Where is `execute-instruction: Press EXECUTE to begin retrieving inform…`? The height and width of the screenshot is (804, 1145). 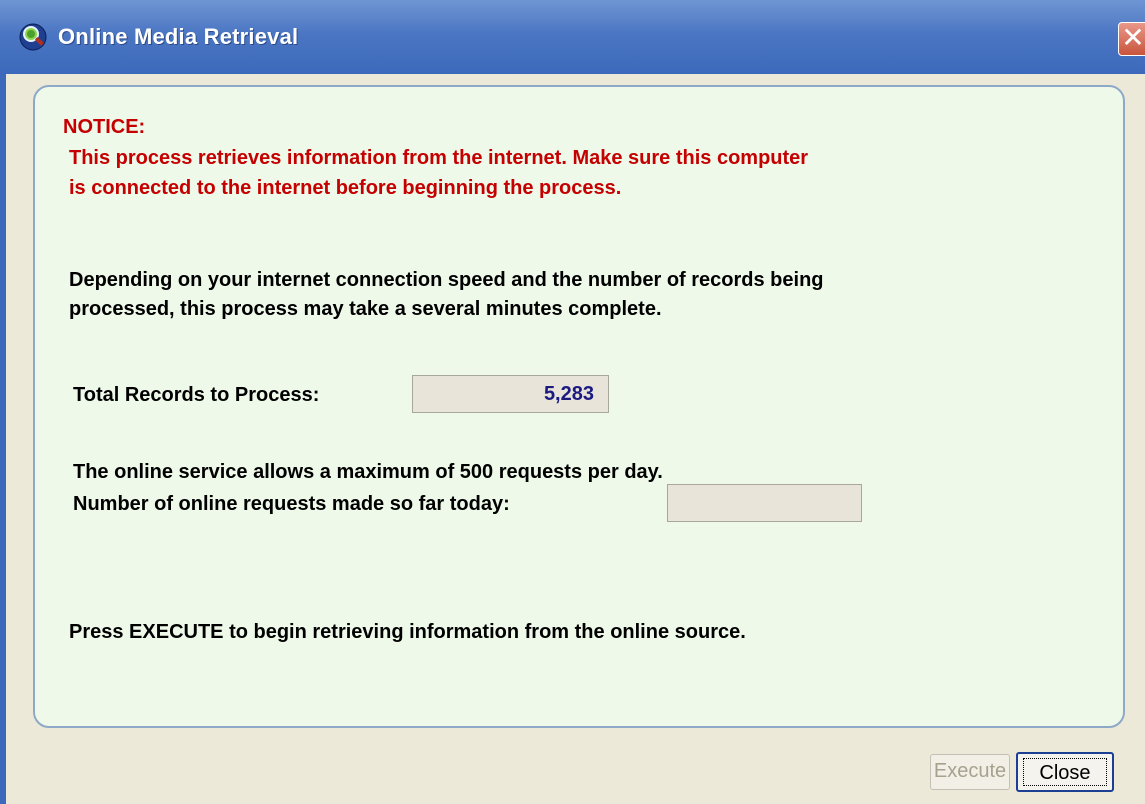
execute-instruction: Press EXECUTE to begin retrieving inform… is located at coordinates (407, 632).